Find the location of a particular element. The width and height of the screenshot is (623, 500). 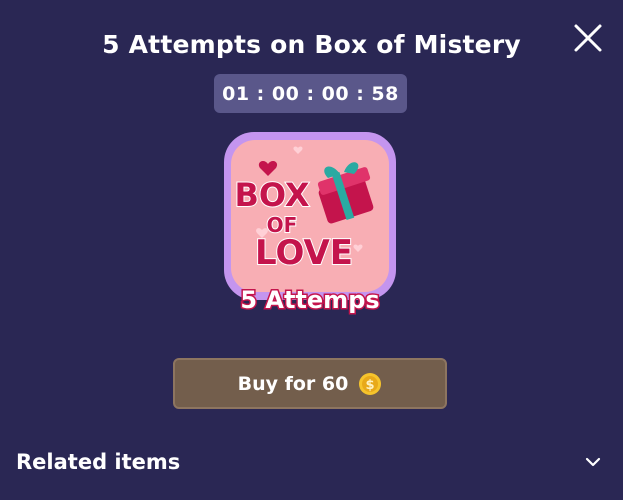

countdown-value: 01 : 00 : 00 : 58 is located at coordinates (310, 93).